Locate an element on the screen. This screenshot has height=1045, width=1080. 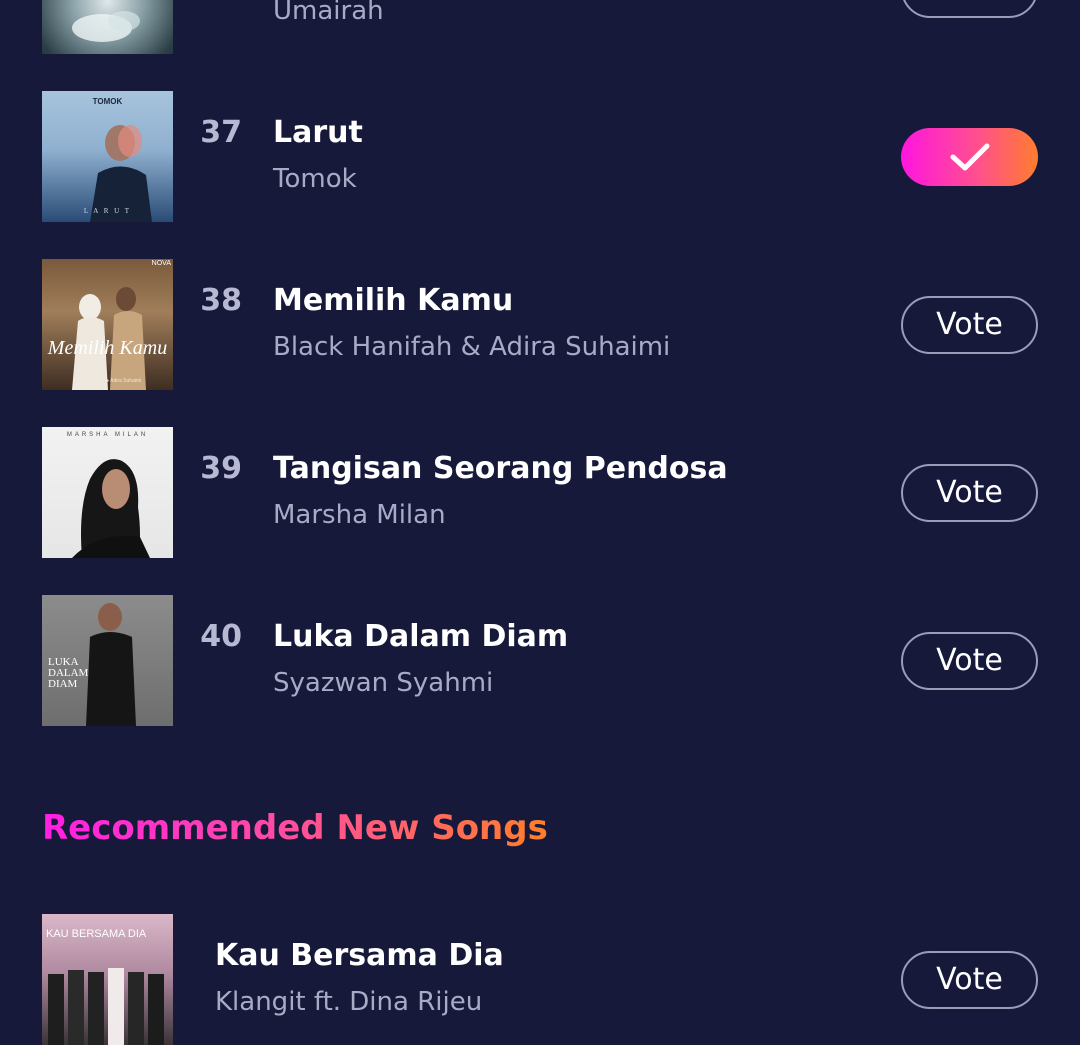
album-art-badge: NOVA is located at coordinates (161, 263).